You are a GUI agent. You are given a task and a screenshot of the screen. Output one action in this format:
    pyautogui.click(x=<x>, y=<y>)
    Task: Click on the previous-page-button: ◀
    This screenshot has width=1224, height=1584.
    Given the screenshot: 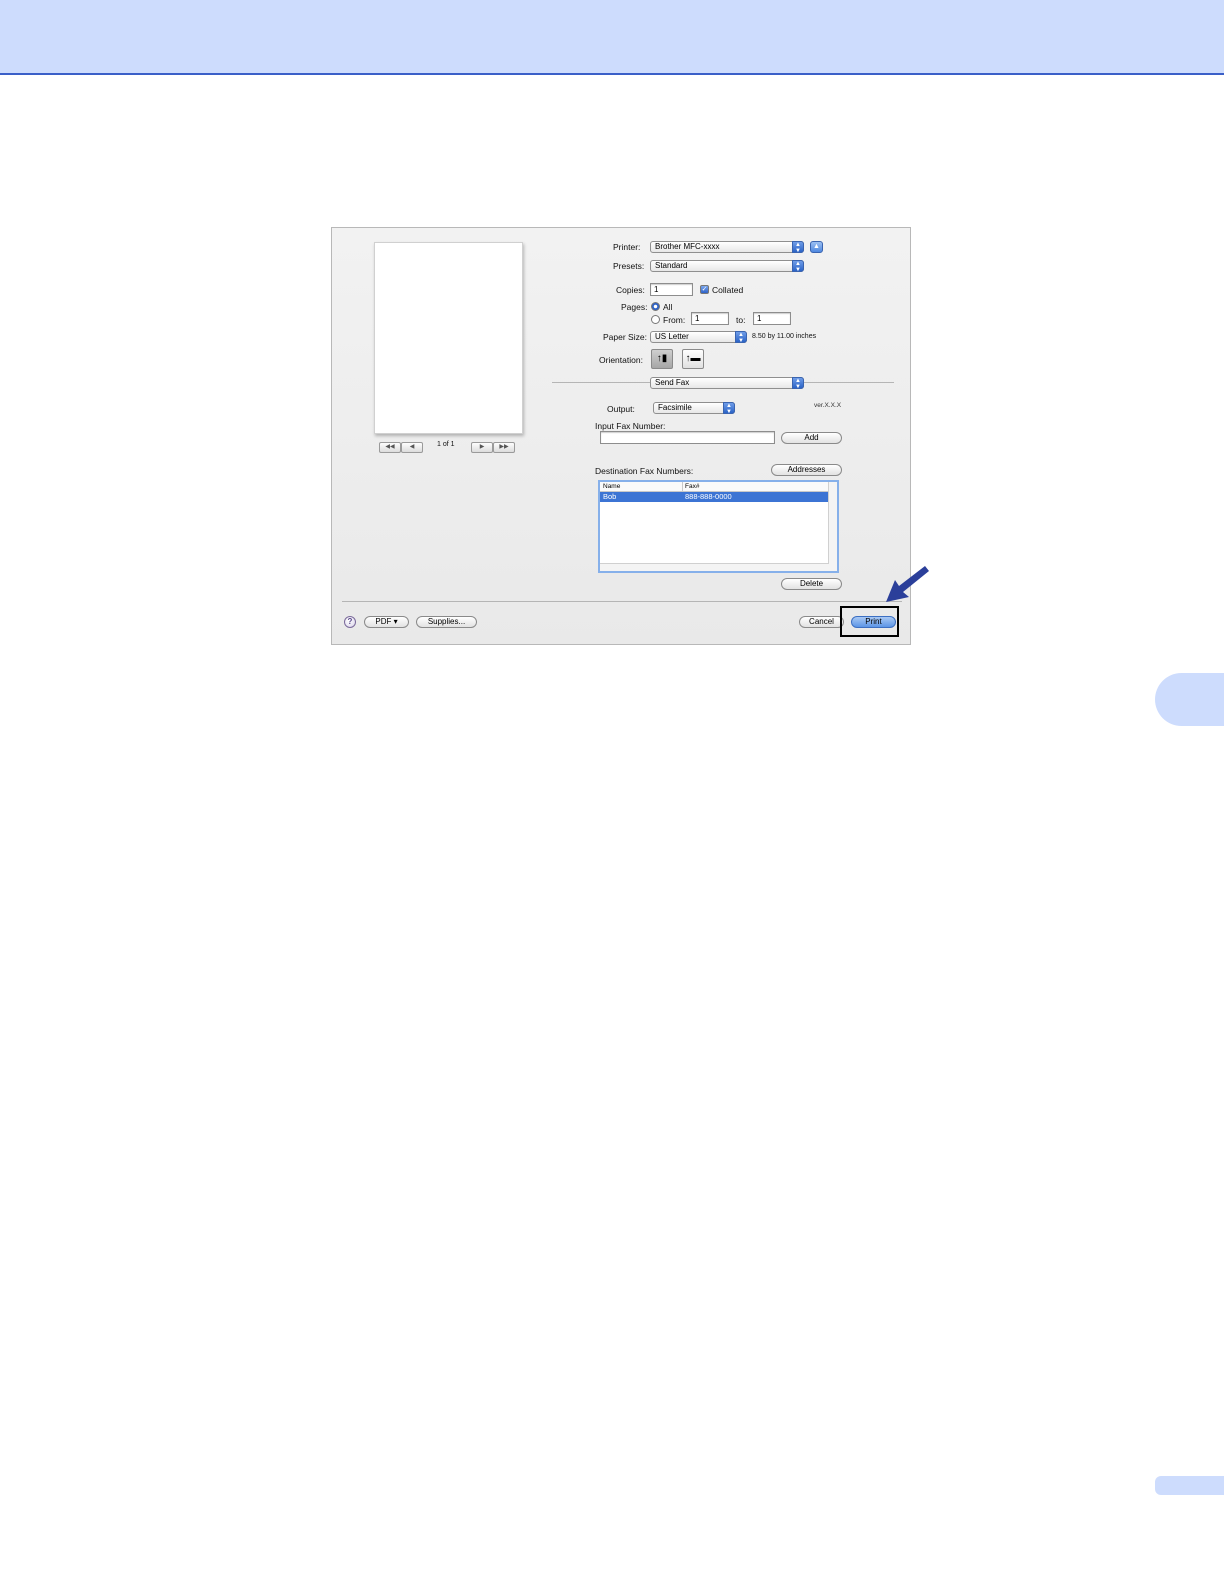 What is the action you would take?
    pyautogui.click(x=412, y=447)
    